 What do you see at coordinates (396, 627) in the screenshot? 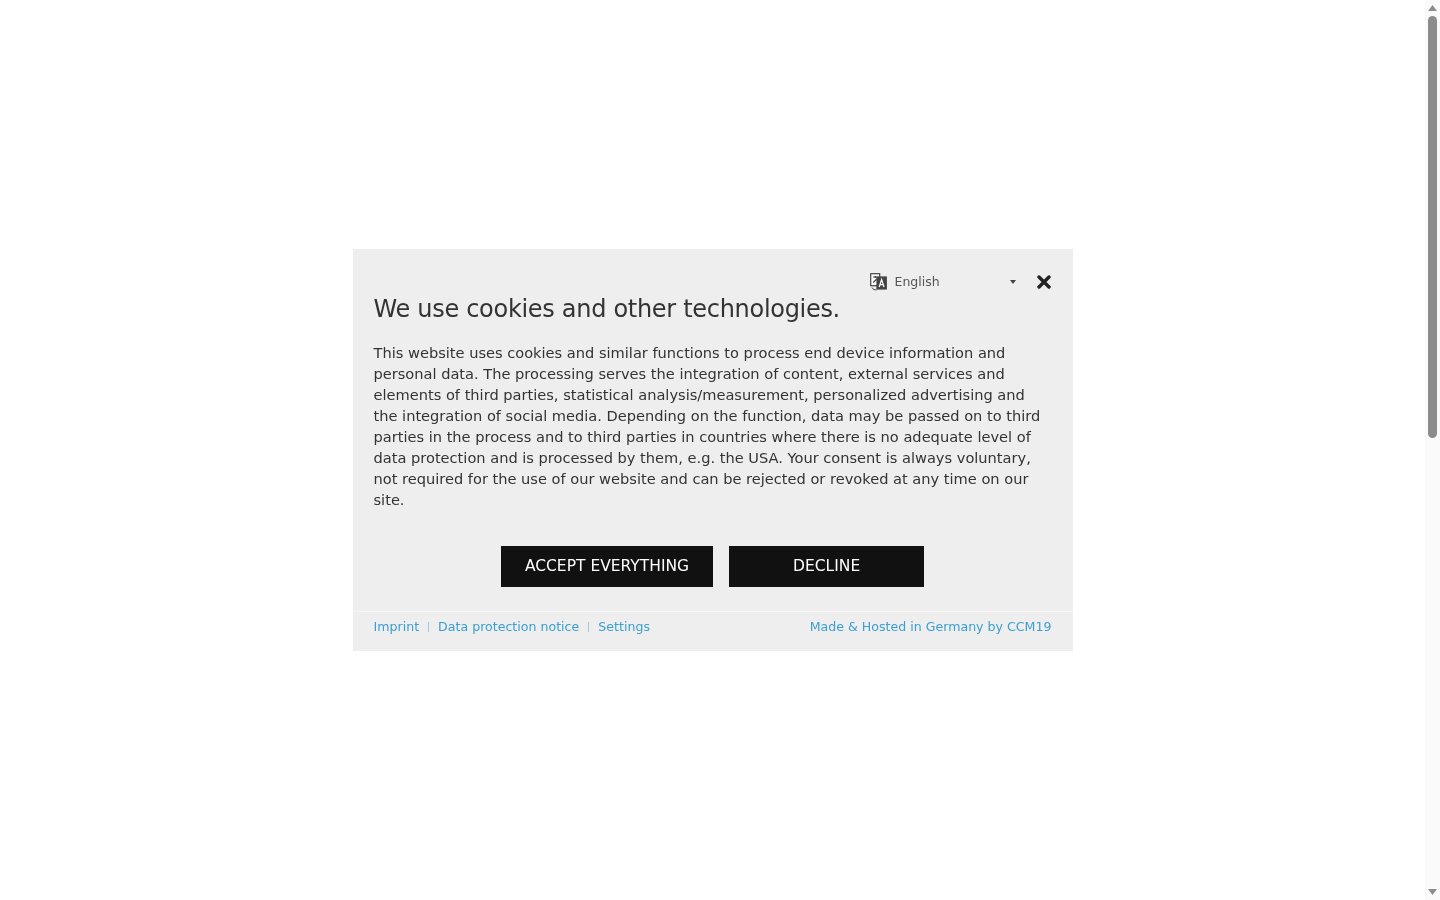
I see `footer-link: Imprint` at bounding box center [396, 627].